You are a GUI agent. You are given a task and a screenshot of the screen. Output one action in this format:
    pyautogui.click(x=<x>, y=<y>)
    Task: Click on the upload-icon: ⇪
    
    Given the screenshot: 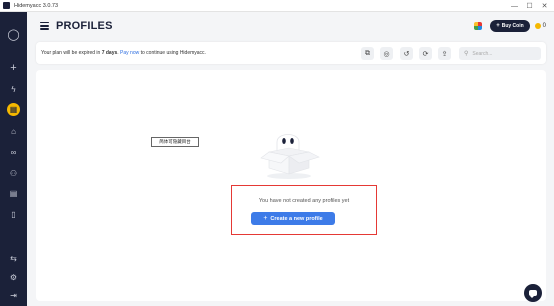 What is the action you would take?
    pyautogui.click(x=444, y=53)
    